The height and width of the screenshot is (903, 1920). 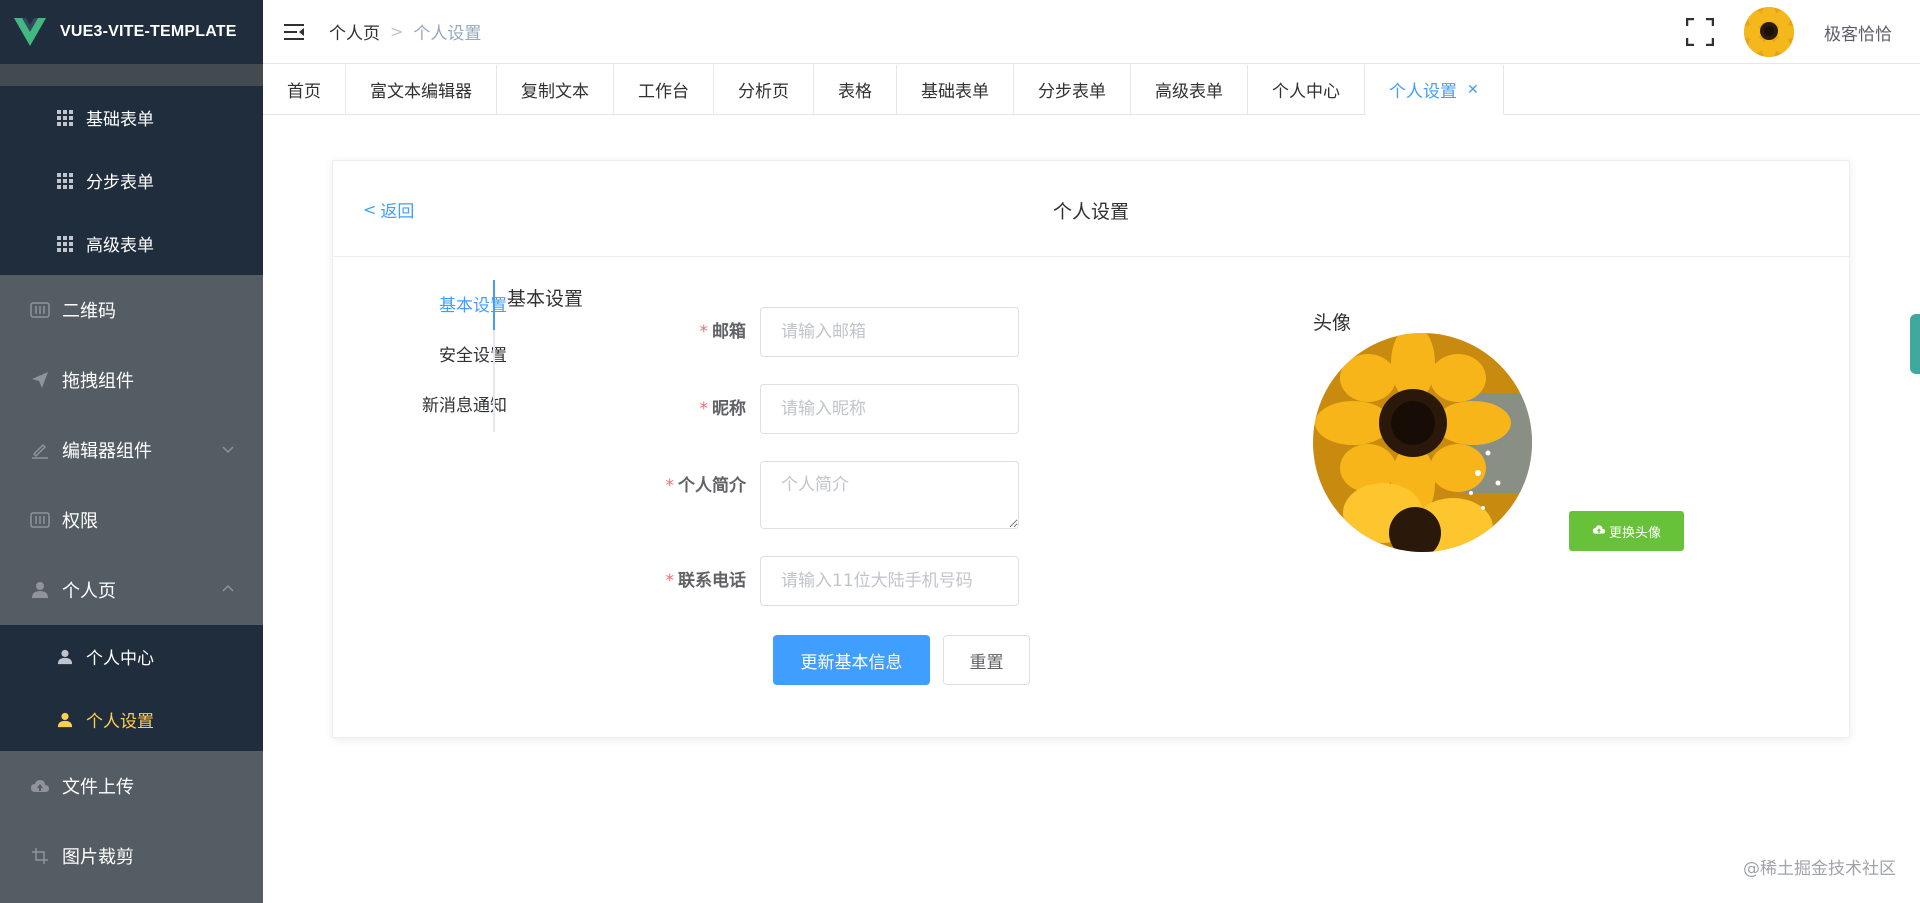 I want to click on tab-advanced-form: 高级表单, so click(x=1189, y=89).